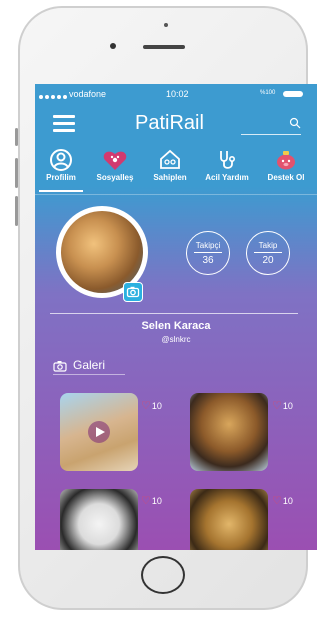 The height and width of the screenshot is (623, 323). Describe the element at coordinates (163, 575) in the screenshot. I see `home-button` at that location.